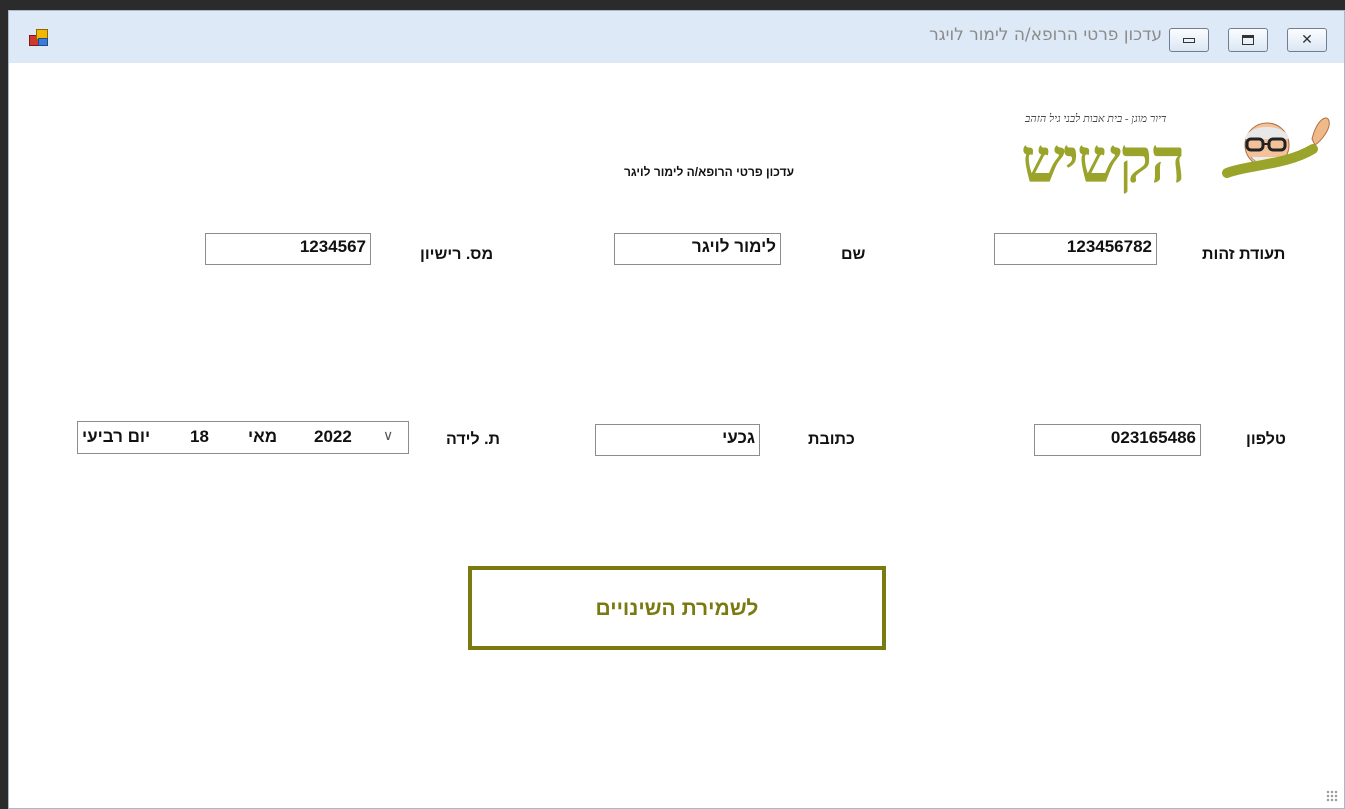 The height and width of the screenshot is (809, 1345). Describe the element at coordinates (243, 437) in the screenshot. I see `birth-date-picker: ∨ 2022 מאי 18 יום רביעי` at that location.